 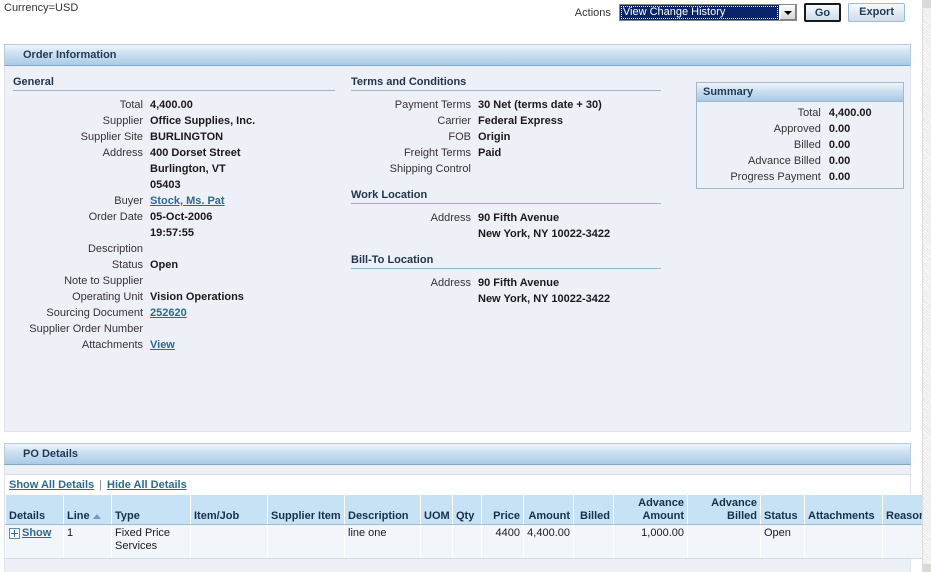 I want to click on field-value: Origin, so click(x=494, y=137).